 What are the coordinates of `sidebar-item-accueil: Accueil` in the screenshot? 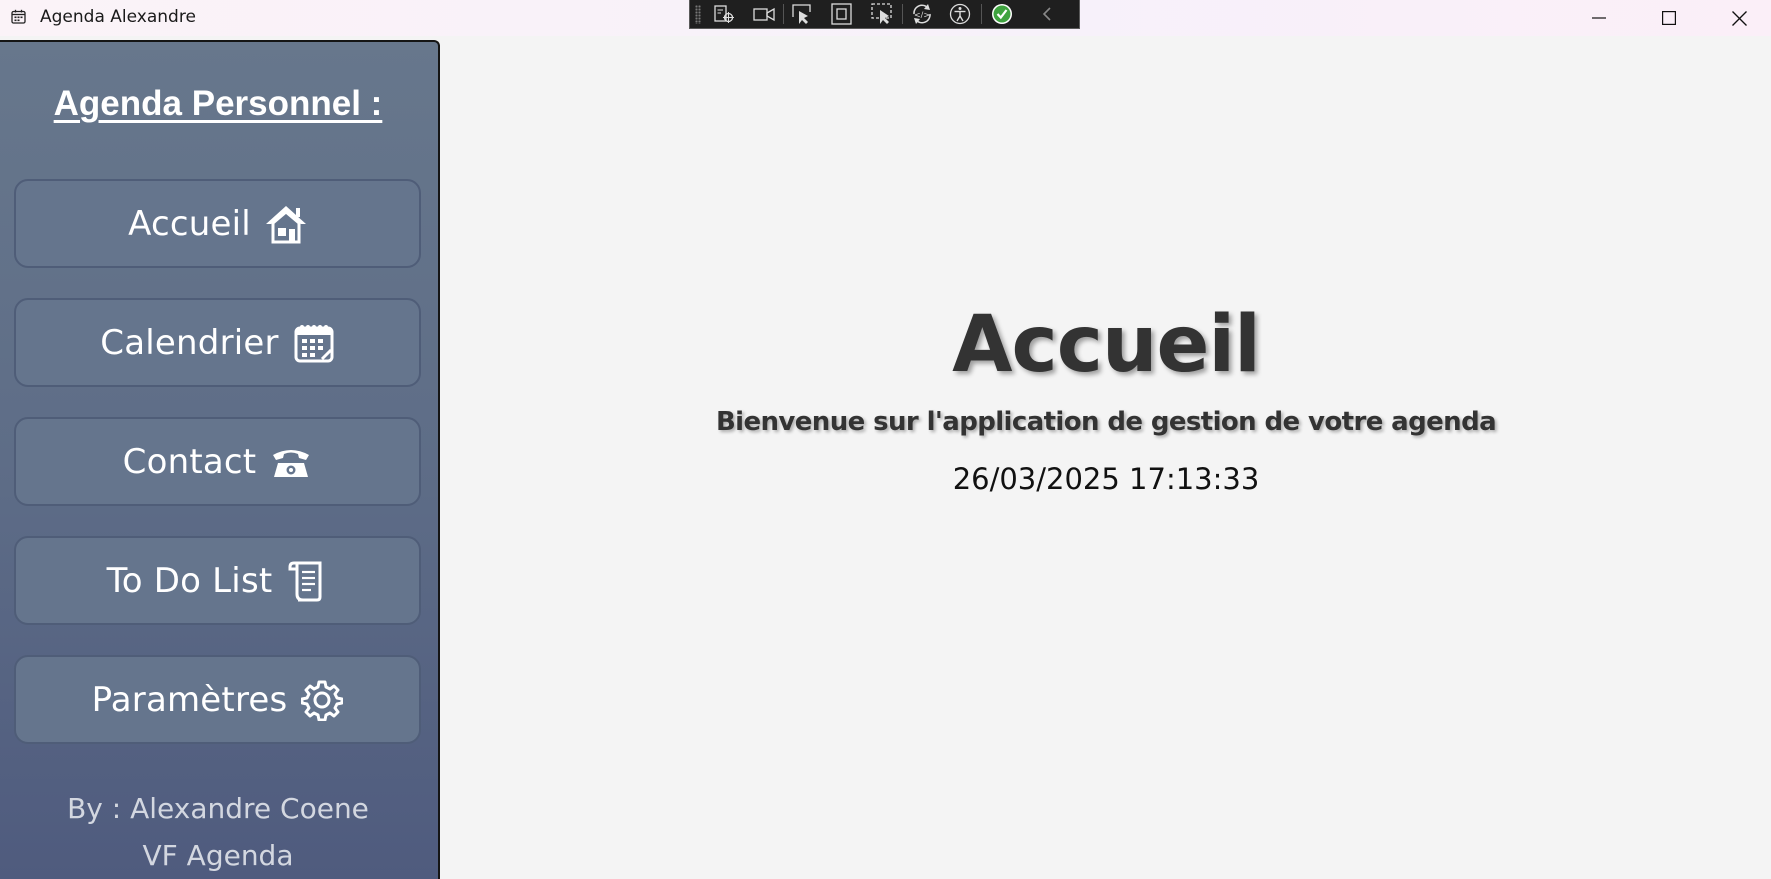 It's located at (217, 223).